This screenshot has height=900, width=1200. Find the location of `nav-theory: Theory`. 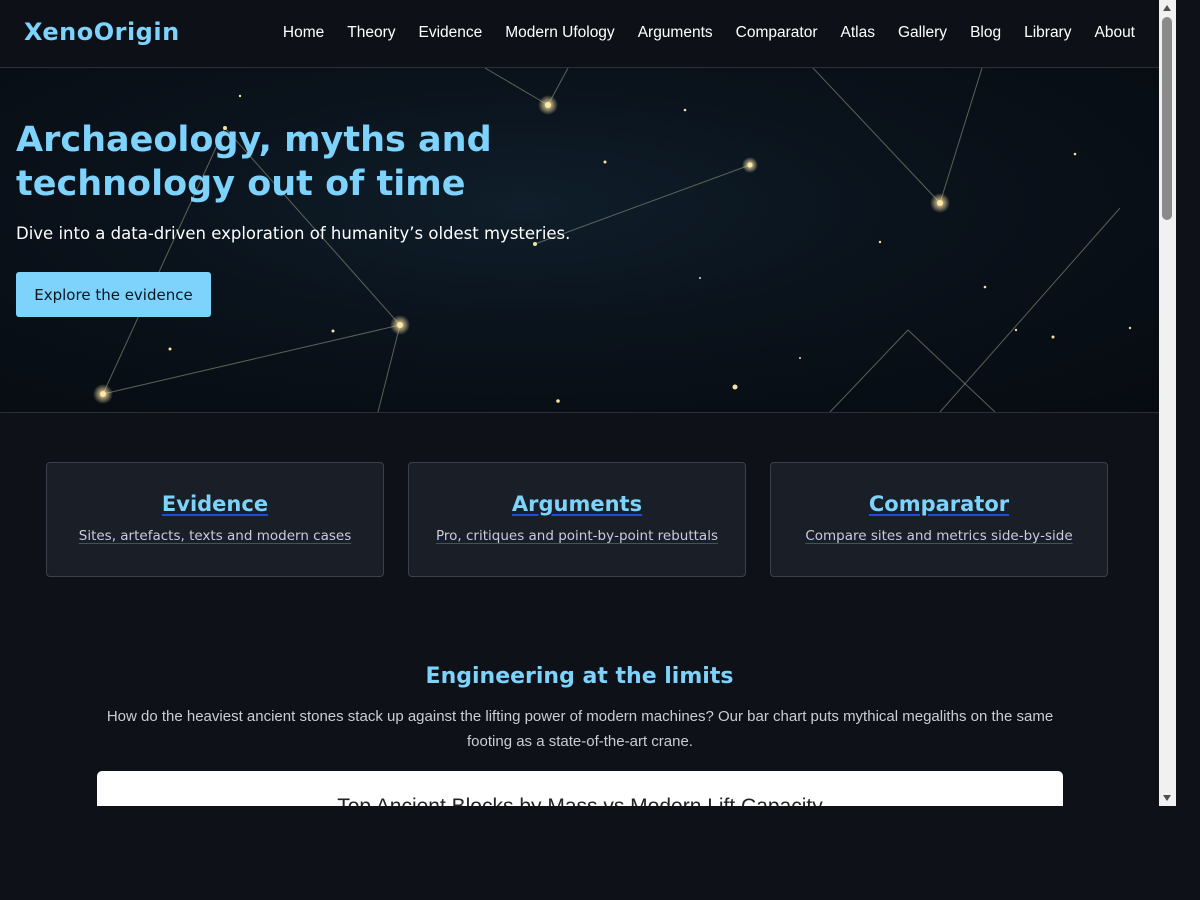

nav-theory: Theory is located at coordinates (371, 33).